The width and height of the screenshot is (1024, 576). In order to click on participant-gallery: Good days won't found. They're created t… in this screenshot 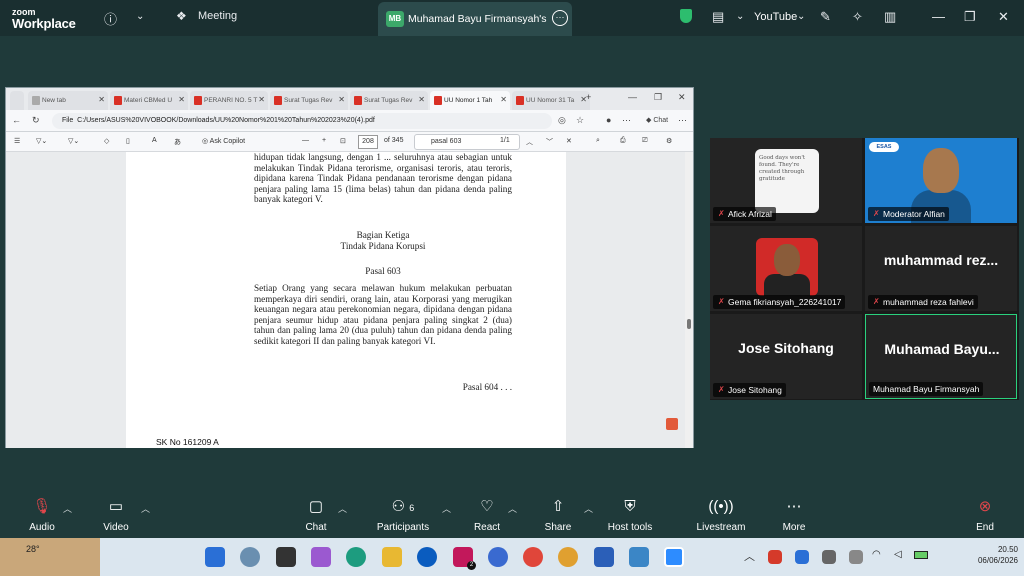, I will do `click(864, 269)`.